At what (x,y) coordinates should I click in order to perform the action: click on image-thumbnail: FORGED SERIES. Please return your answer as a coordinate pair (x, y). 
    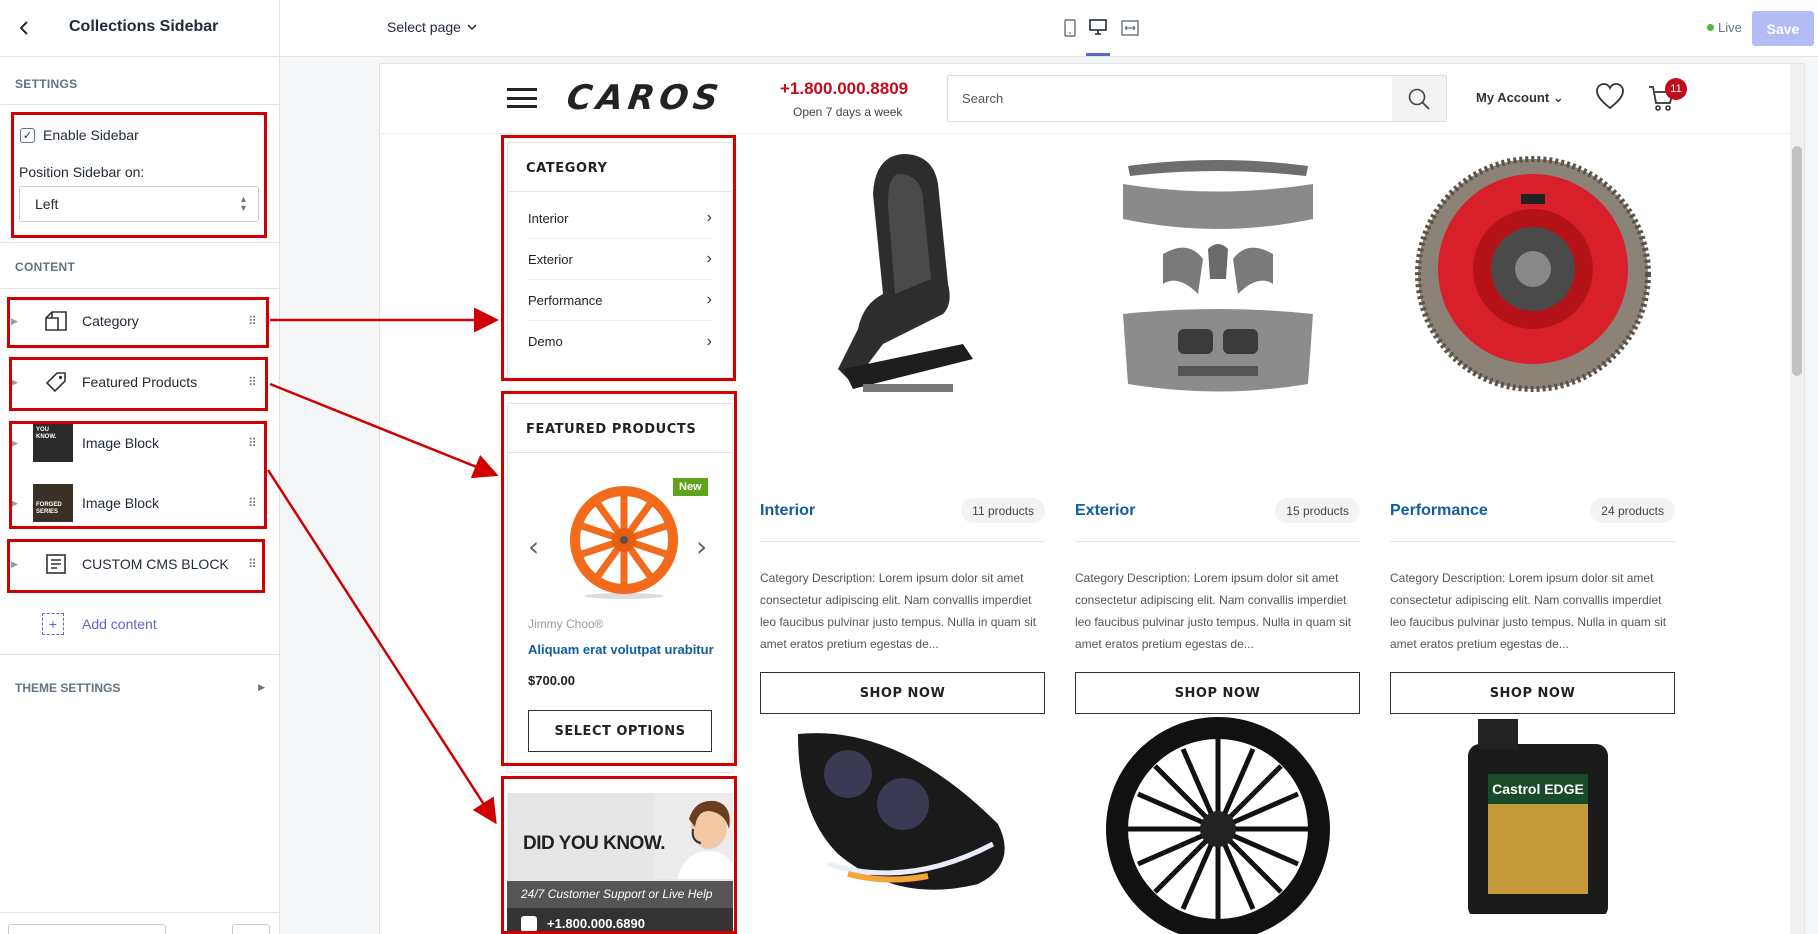
    Looking at the image, I should click on (53, 503).